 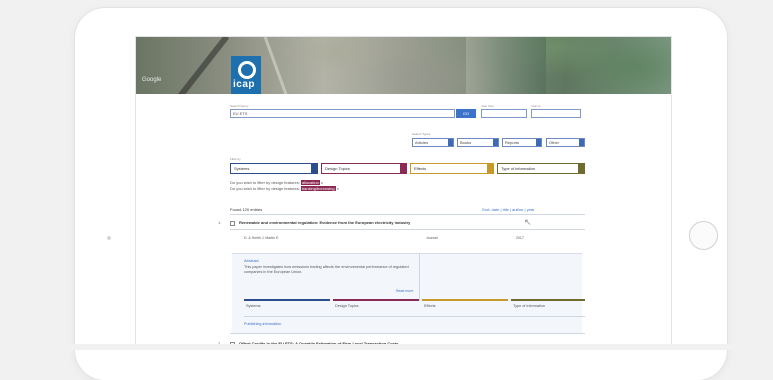 What do you see at coordinates (251, 260) in the screenshot?
I see `abstract-title: Abstract` at bounding box center [251, 260].